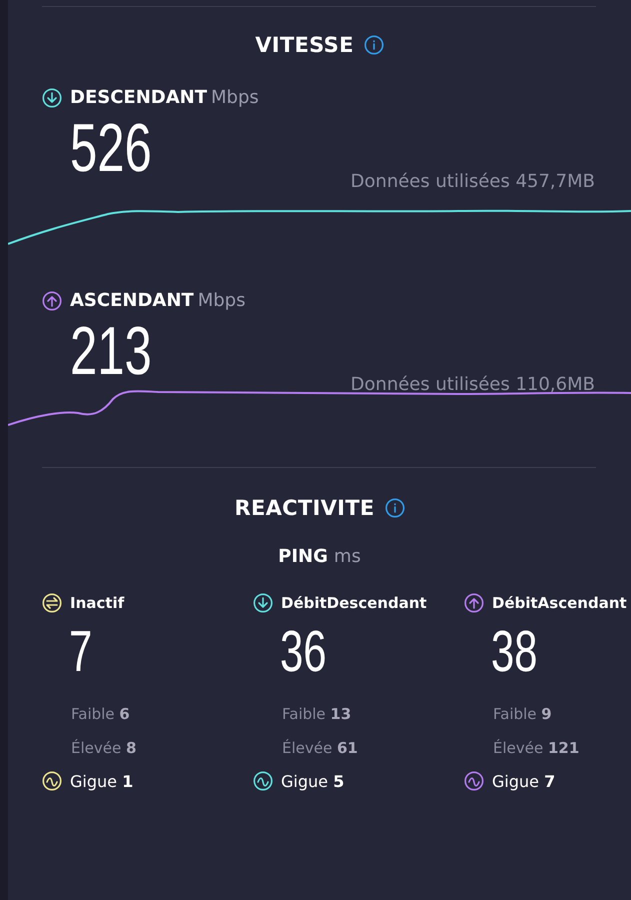 The image size is (631, 900). Describe the element at coordinates (304, 45) in the screenshot. I see `section-title: VITESSE` at that location.